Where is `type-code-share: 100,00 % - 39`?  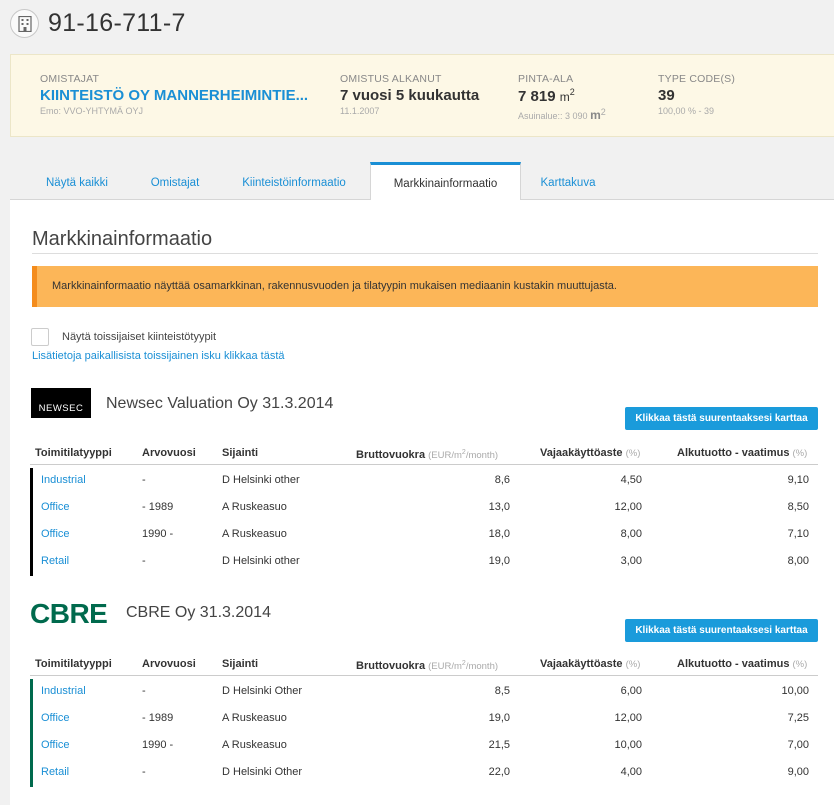 type-code-share: 100,00 % - 39 is located at coordinates (686, 111).